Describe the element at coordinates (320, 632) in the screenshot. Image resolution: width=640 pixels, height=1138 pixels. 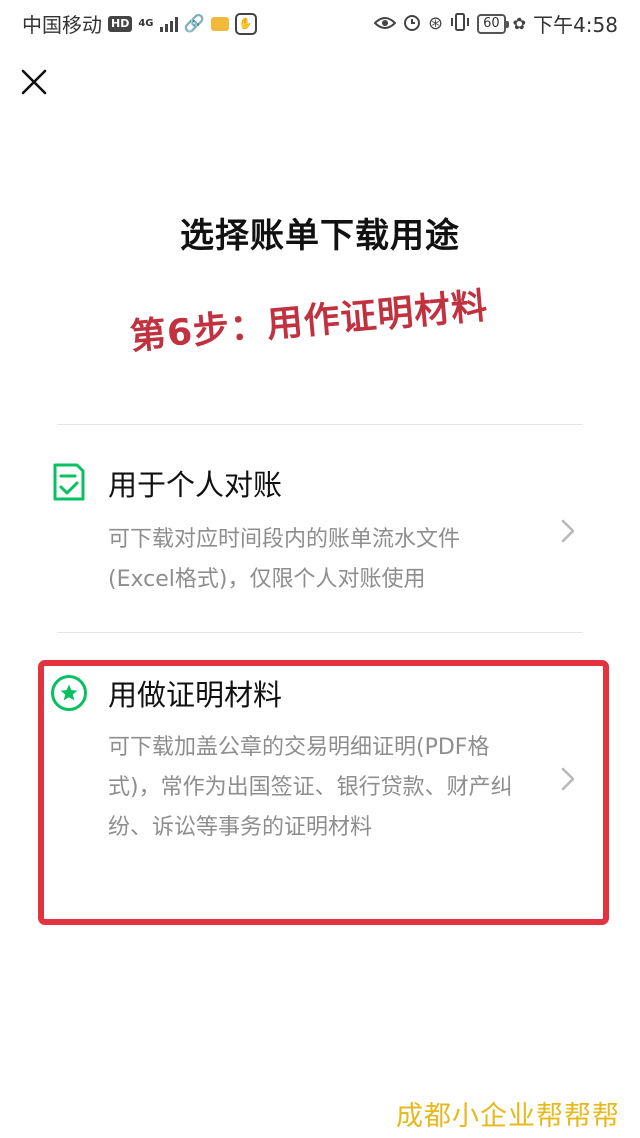
I see `divider-middle` at that location.